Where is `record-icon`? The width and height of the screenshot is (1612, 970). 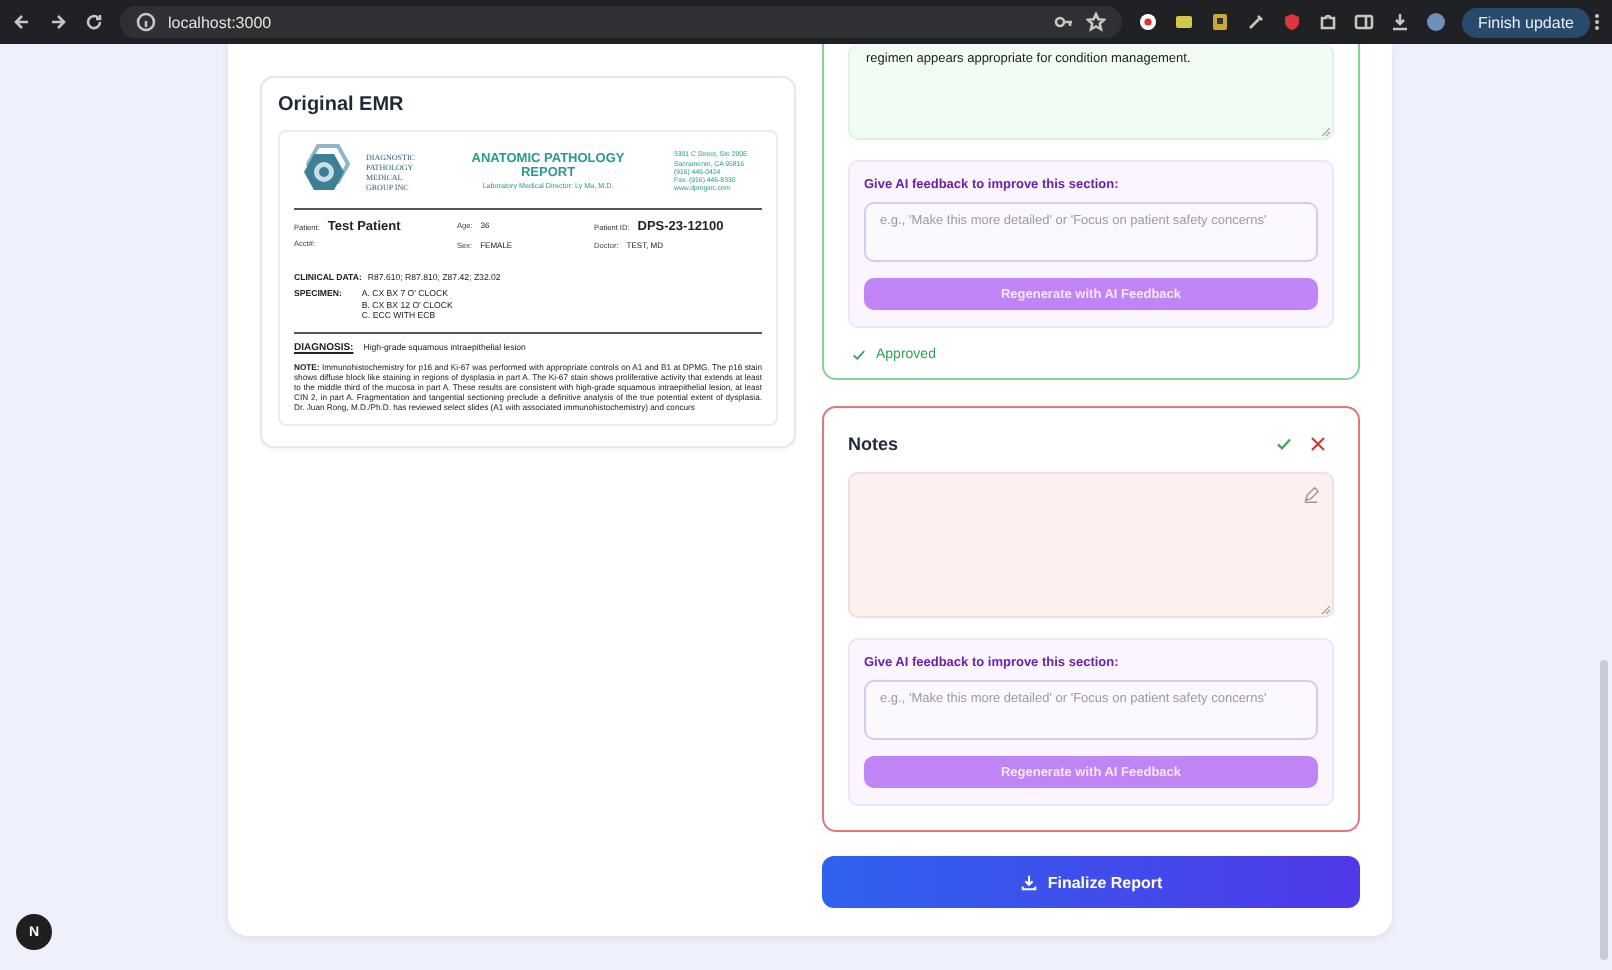
record-icon is located at coordinates (1147, 22).